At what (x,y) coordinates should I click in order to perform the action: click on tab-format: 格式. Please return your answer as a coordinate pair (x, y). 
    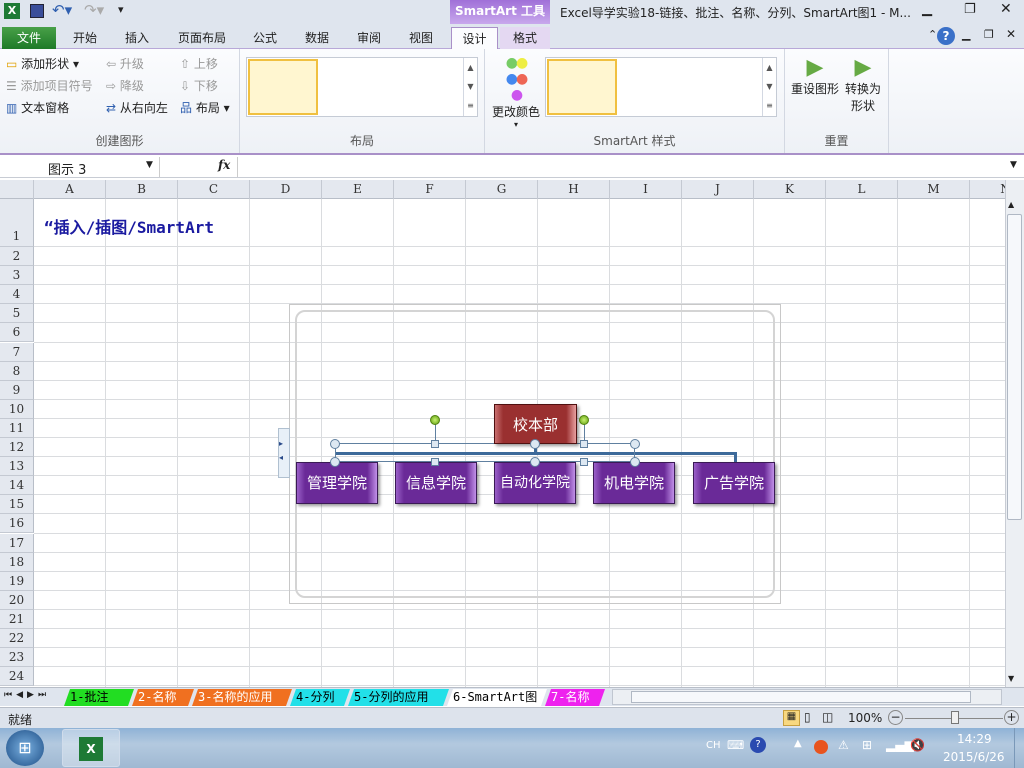
    Looking at the image, I should click on (525, 38).